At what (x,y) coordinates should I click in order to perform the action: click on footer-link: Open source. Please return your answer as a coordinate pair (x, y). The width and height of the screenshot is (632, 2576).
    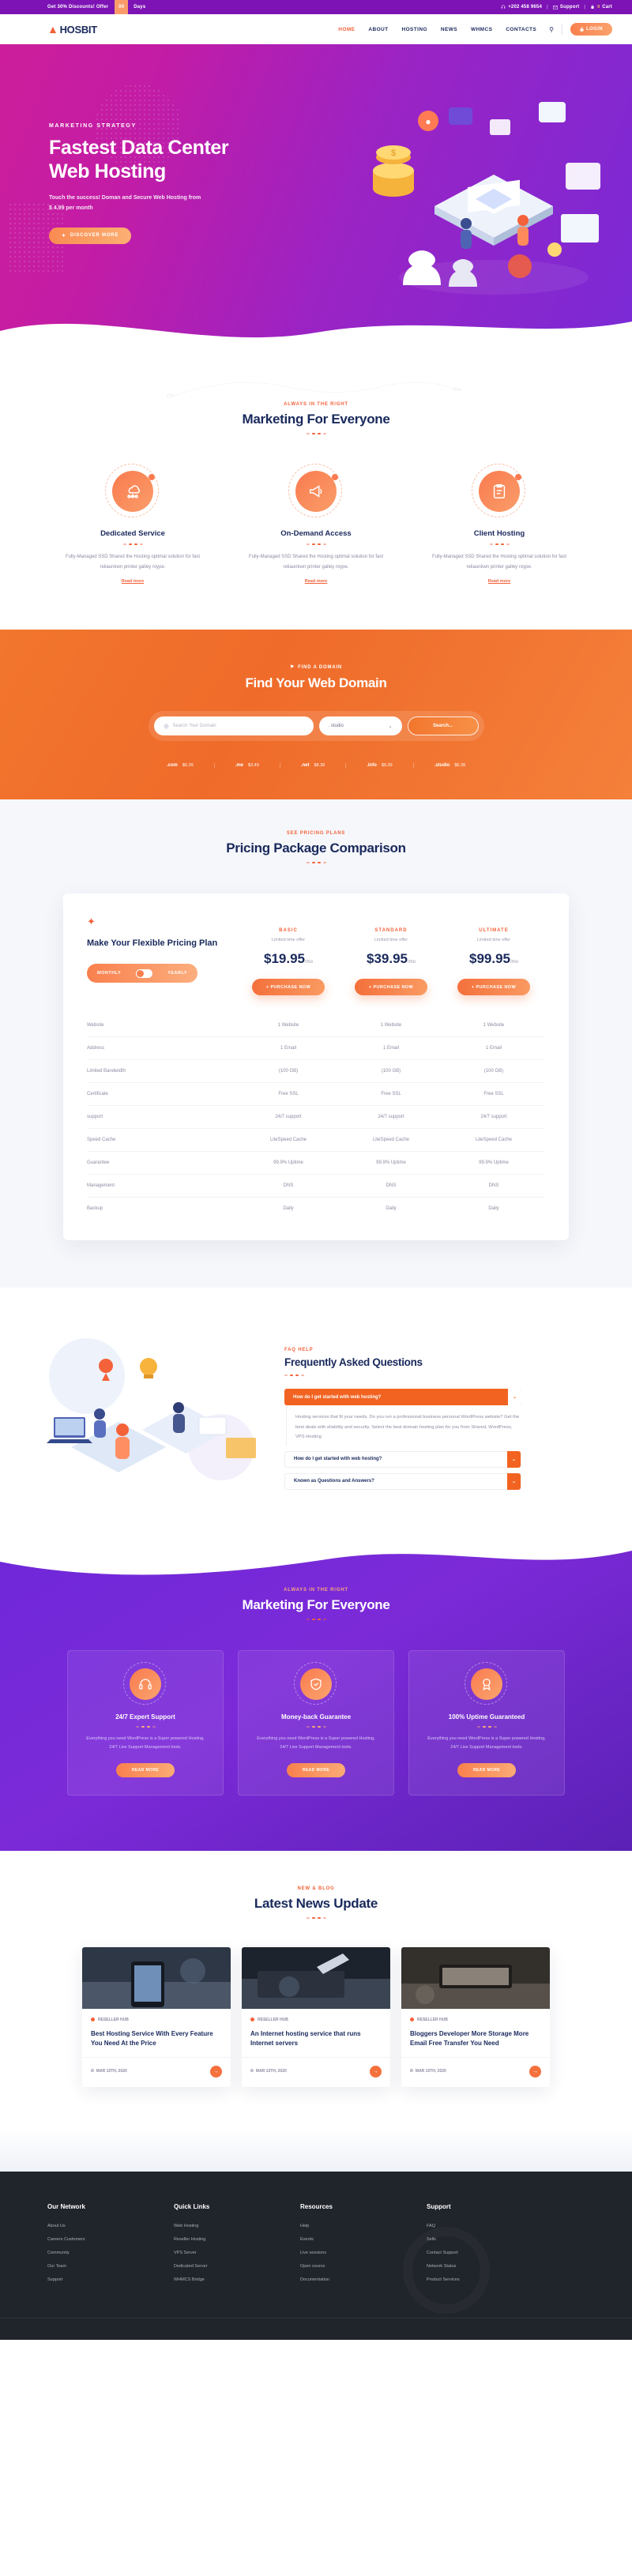
    Looking at the image, I should click on (364, 2266).